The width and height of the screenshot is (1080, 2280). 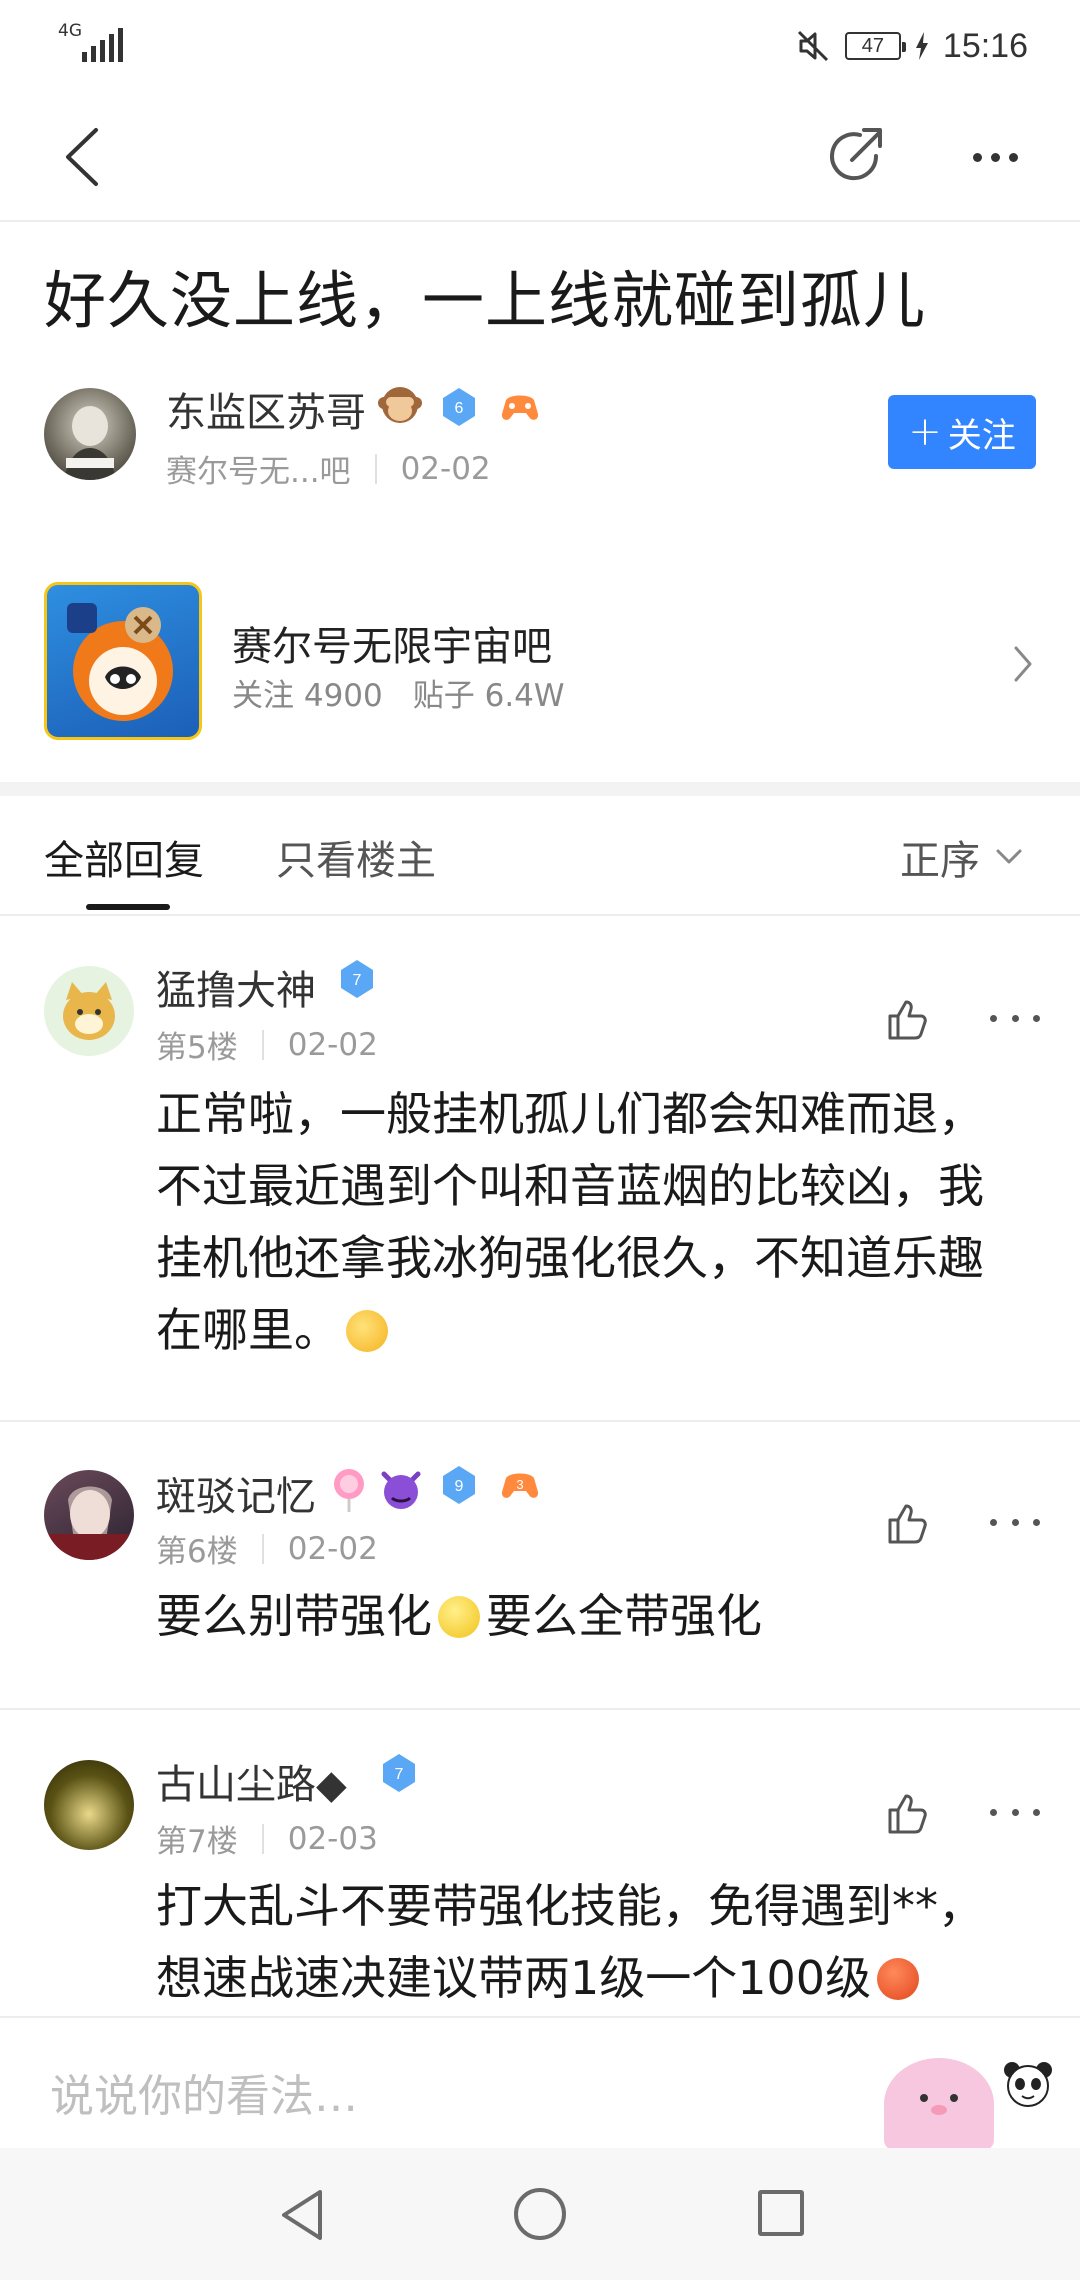 I want to click on panda-sticker-icon, so click(x=1028, y=2085).